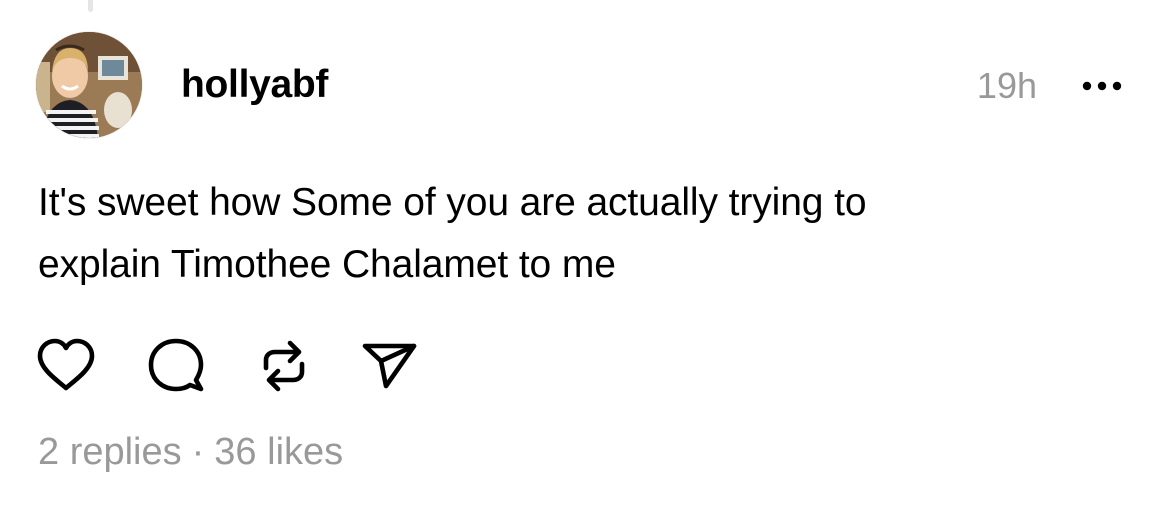 This screenshot has height=526, width=1170. I want to click on avatar, so click(89, 85).